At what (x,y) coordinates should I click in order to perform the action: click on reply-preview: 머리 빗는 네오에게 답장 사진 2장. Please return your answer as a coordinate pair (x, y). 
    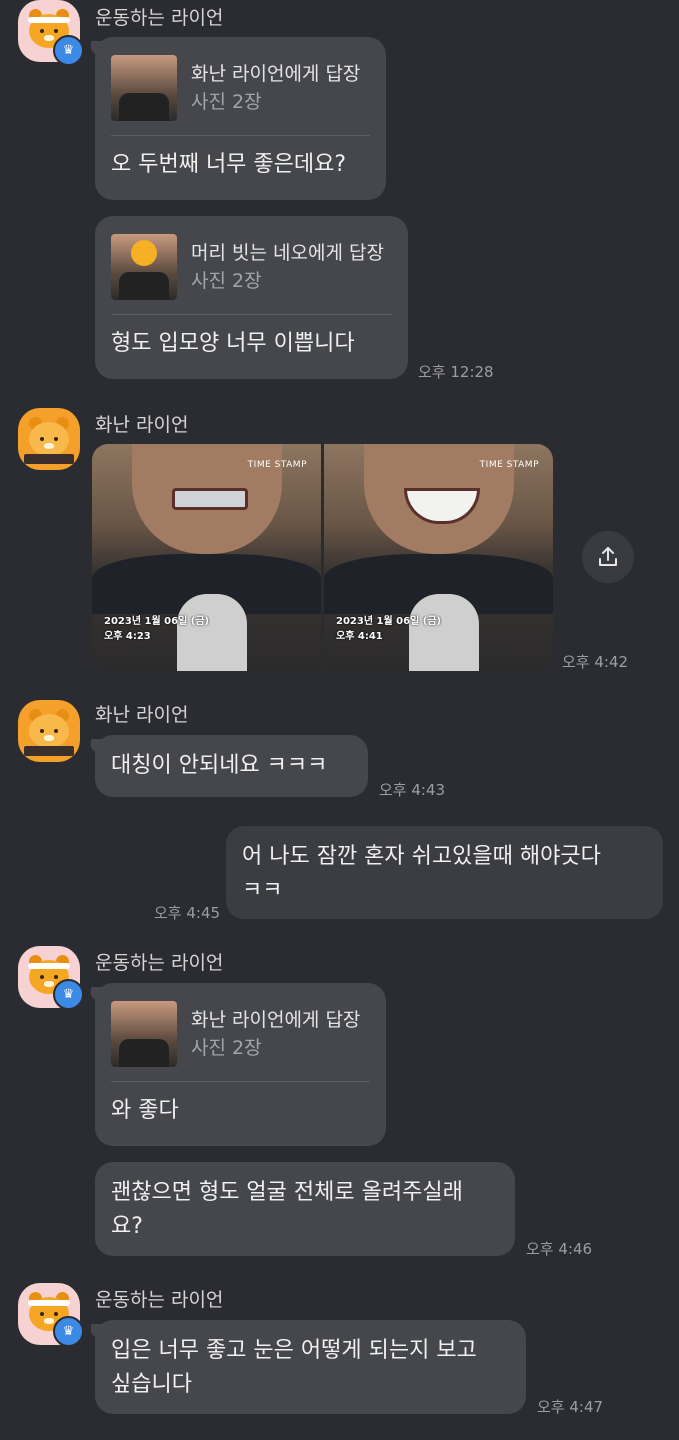
    Looking at the image, I should click on (251, 274).